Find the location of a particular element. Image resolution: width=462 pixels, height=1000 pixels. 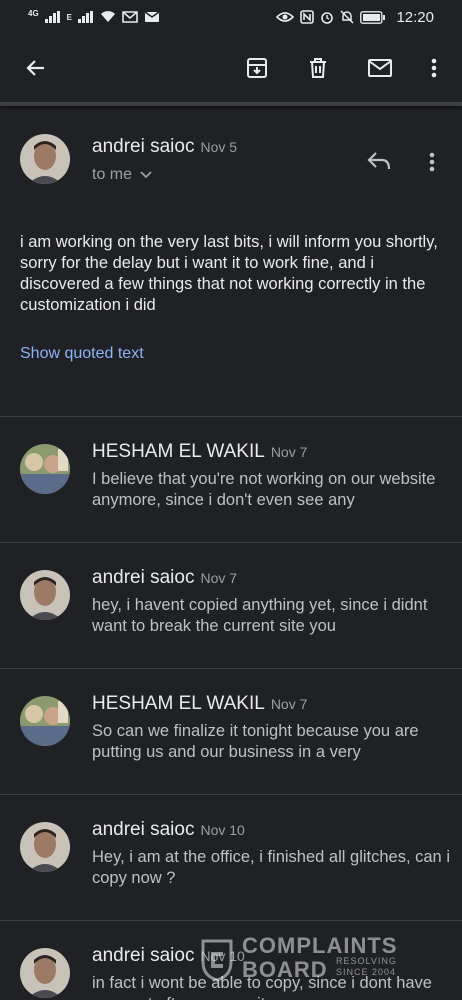

status-bar: 4G E 12:20 is located at coordinates (231, 17).